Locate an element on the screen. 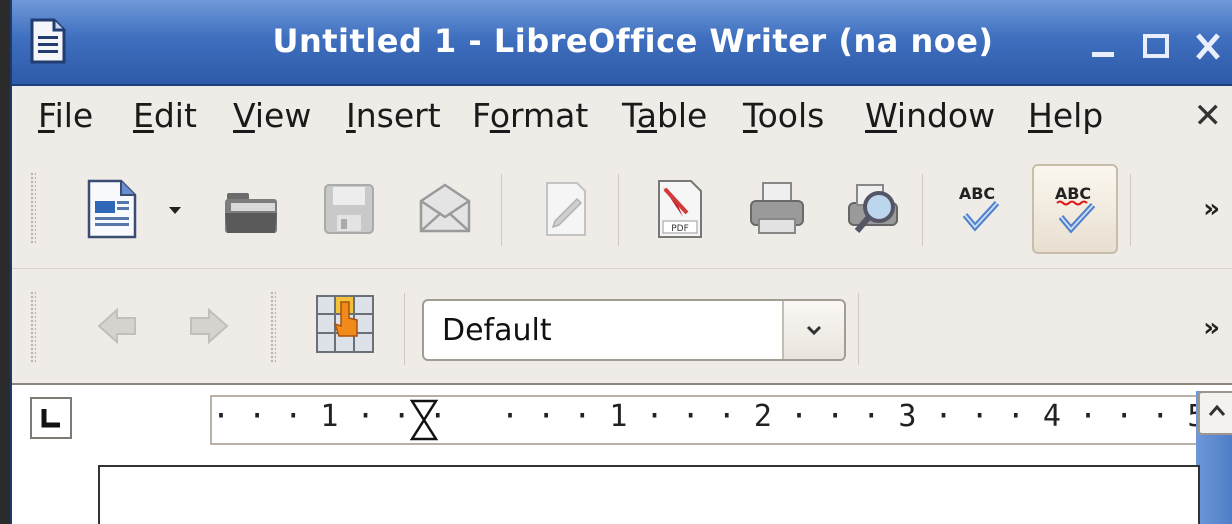 The image size is (1232, 524). minimize-icon is located at coordinates (1104, 47).